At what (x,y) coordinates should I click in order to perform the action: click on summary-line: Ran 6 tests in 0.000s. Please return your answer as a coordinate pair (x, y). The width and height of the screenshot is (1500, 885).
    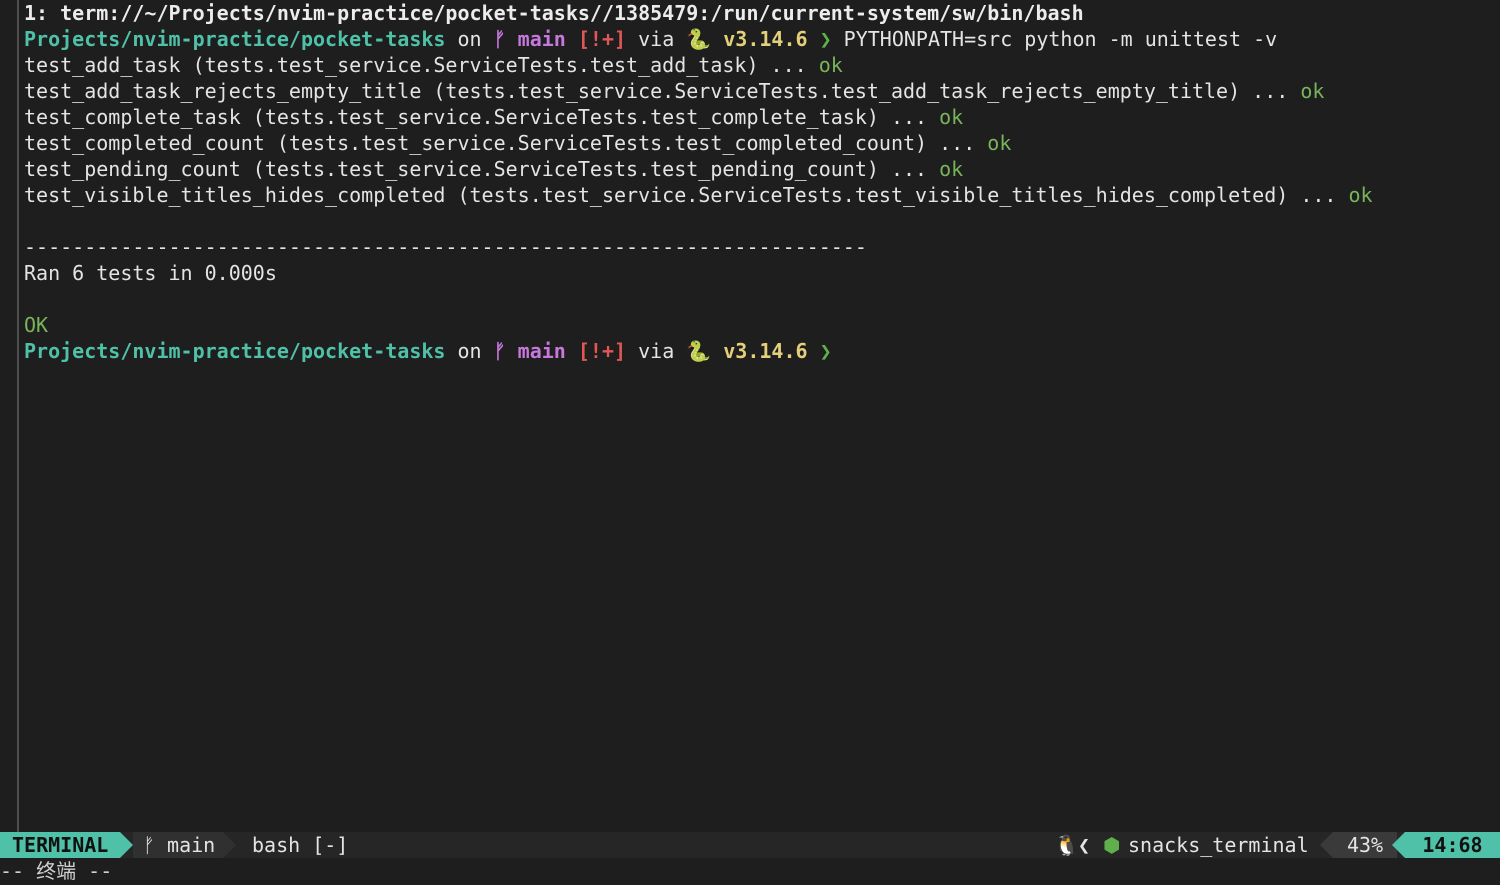
    Looking at the image, I should click on (150, 273).